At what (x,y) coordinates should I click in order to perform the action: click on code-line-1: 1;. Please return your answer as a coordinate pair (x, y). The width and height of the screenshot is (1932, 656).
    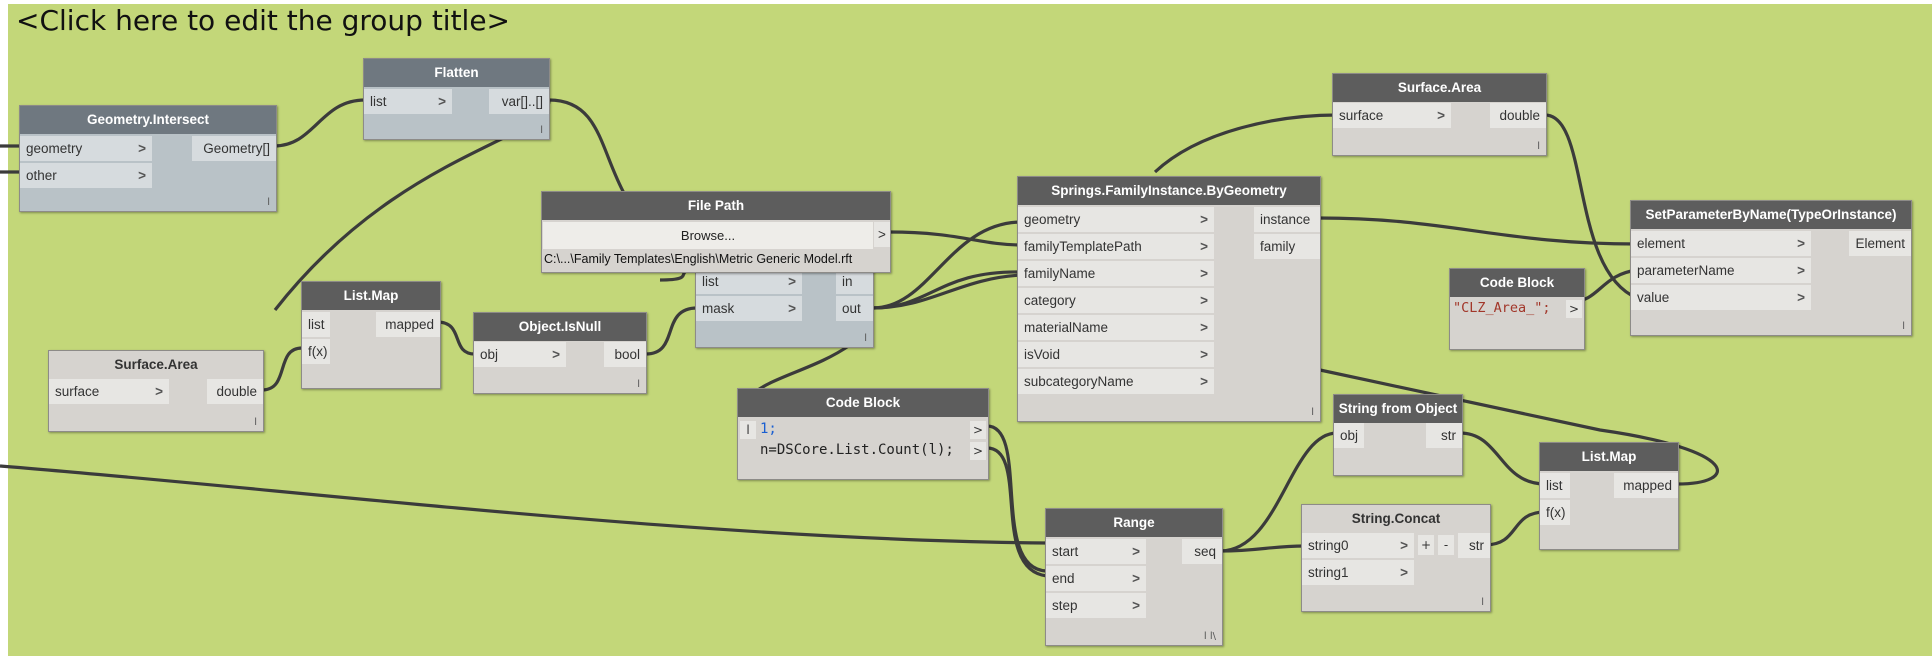
    Looking at the image, I should click on (768, 429).